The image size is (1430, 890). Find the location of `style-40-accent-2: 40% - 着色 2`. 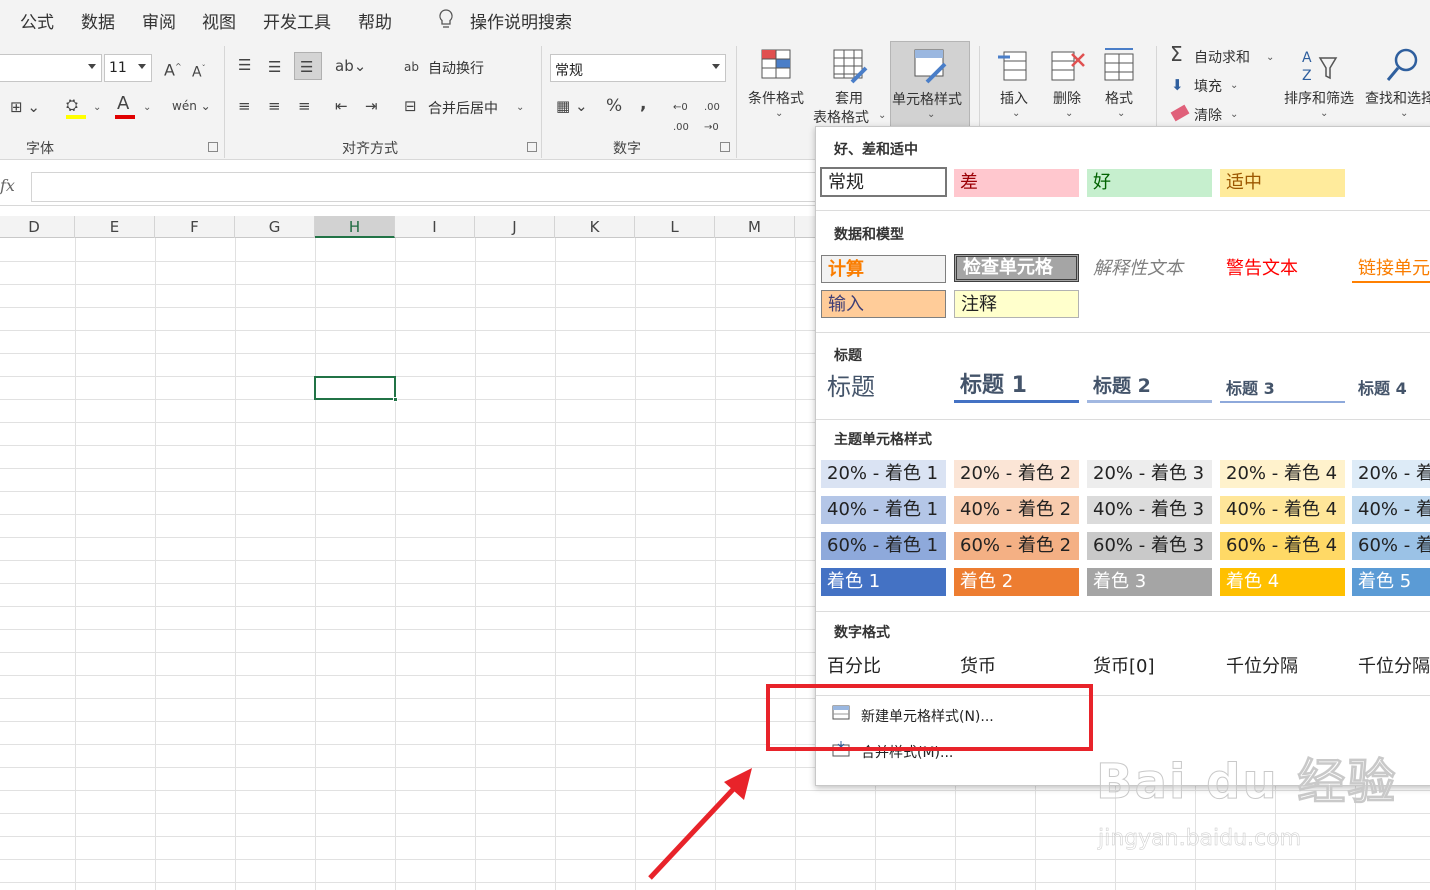

style-40-accent-2: 40% - 着色 2 is located at coordinates (1016, 510).